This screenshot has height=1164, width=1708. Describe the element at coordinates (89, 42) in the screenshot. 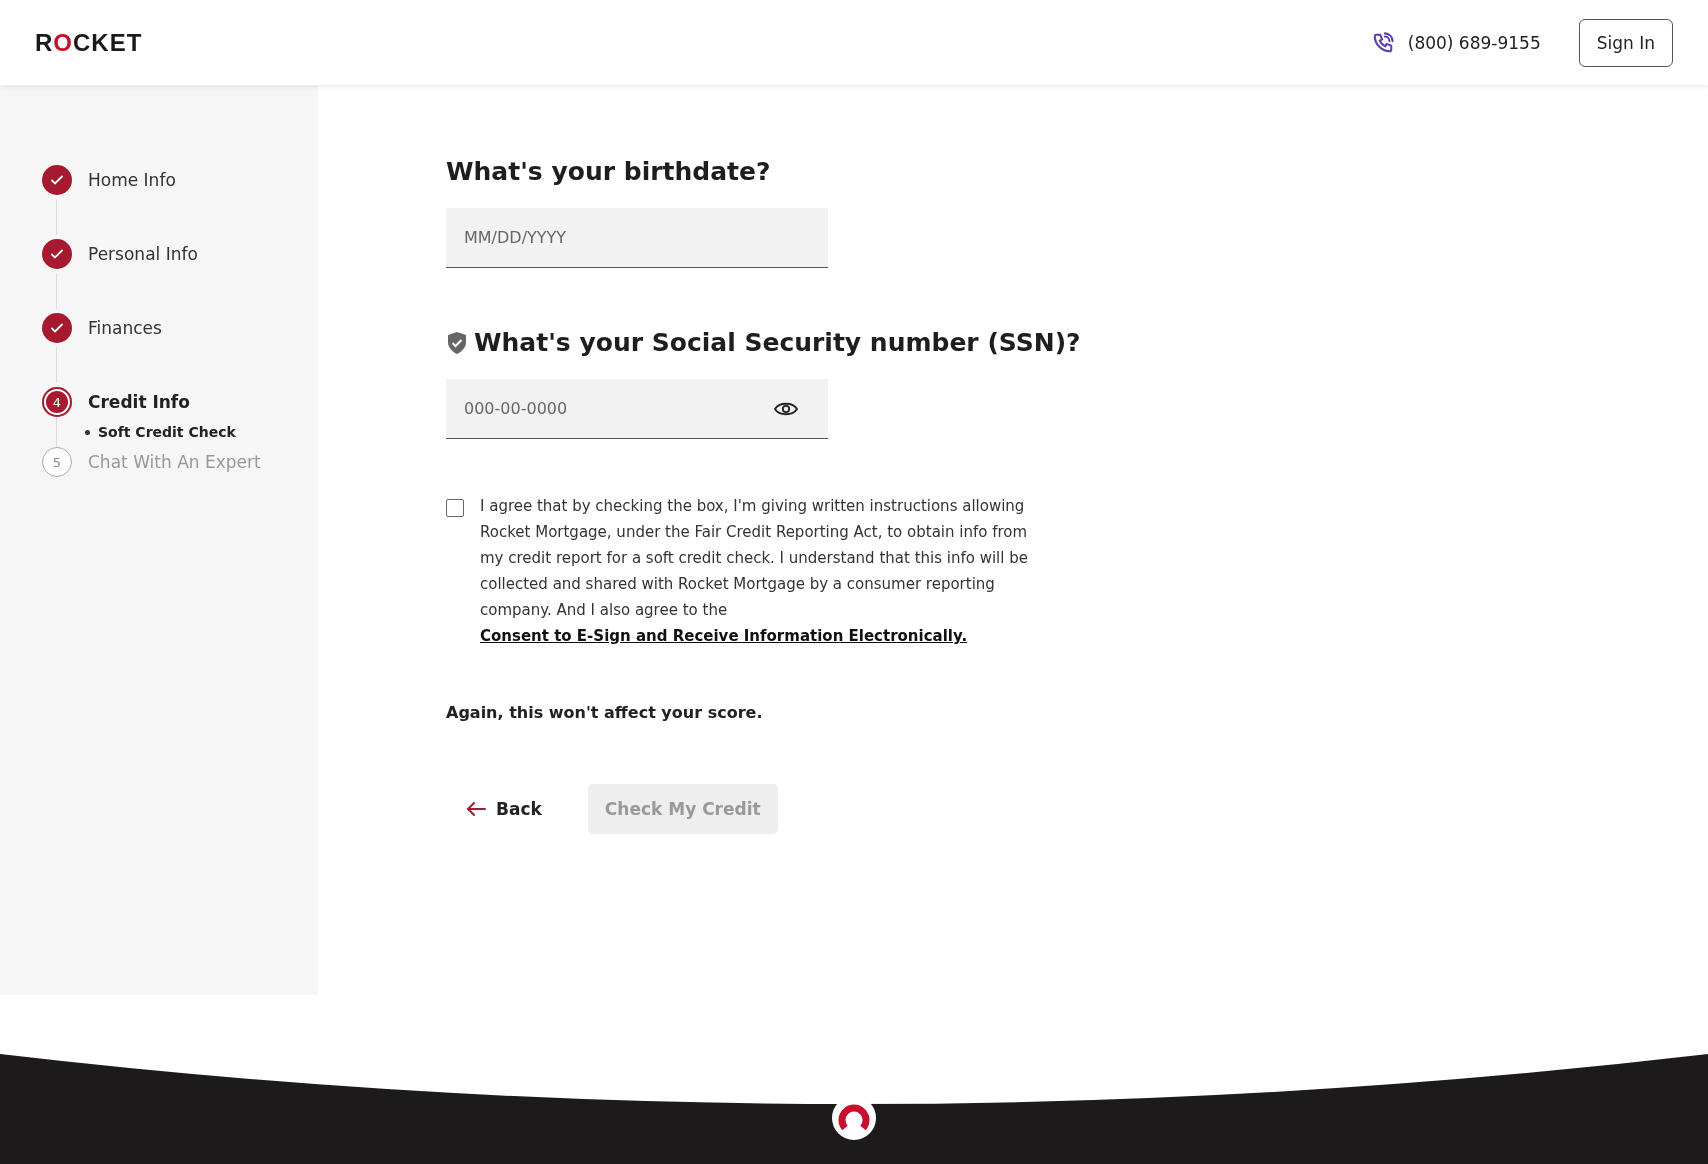

I see `rocket-logo: ROCKET` at that location.